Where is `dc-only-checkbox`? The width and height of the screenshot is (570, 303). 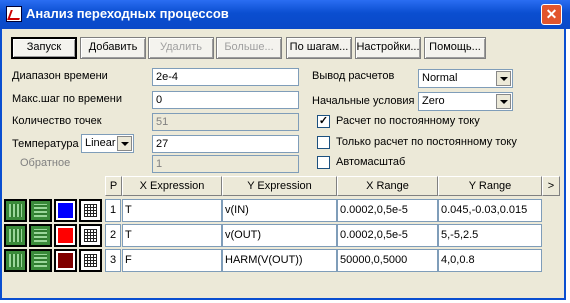
dc-only-checkbox is located at coordinates (323, 142).